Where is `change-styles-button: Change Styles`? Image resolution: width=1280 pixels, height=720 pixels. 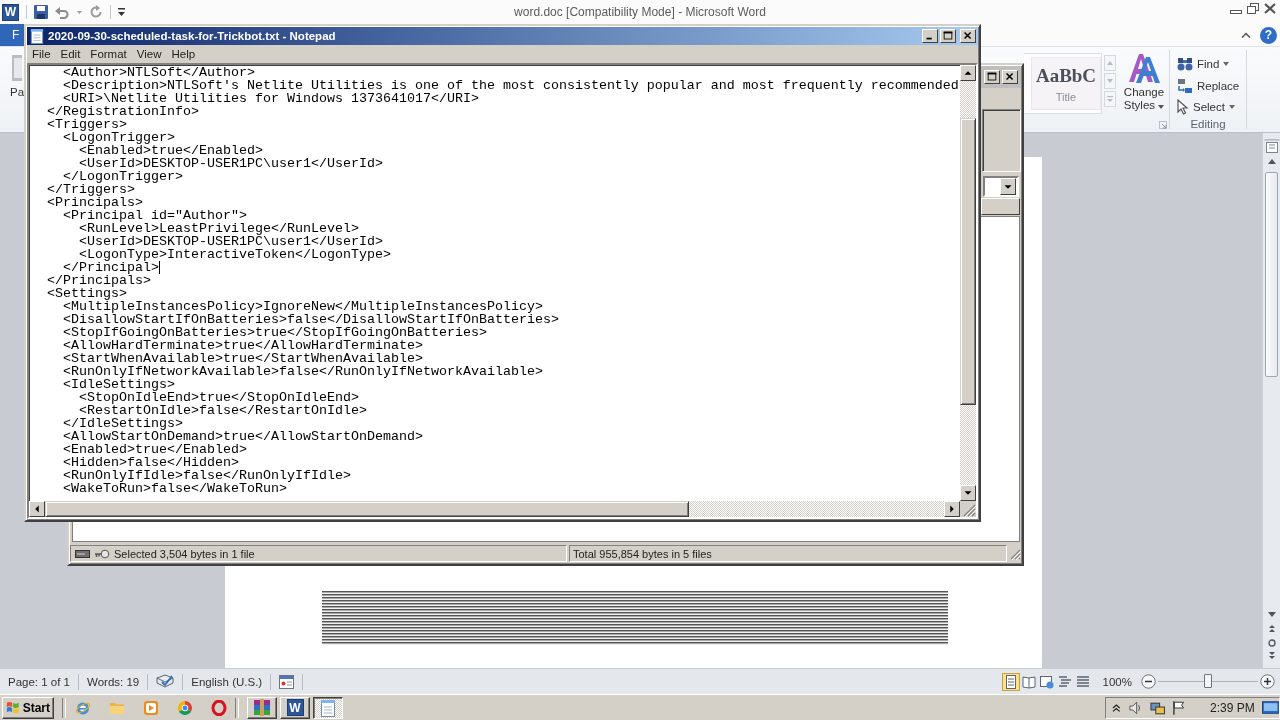 change-styles-button: Change Styles is located at coordinates (1144, 79).